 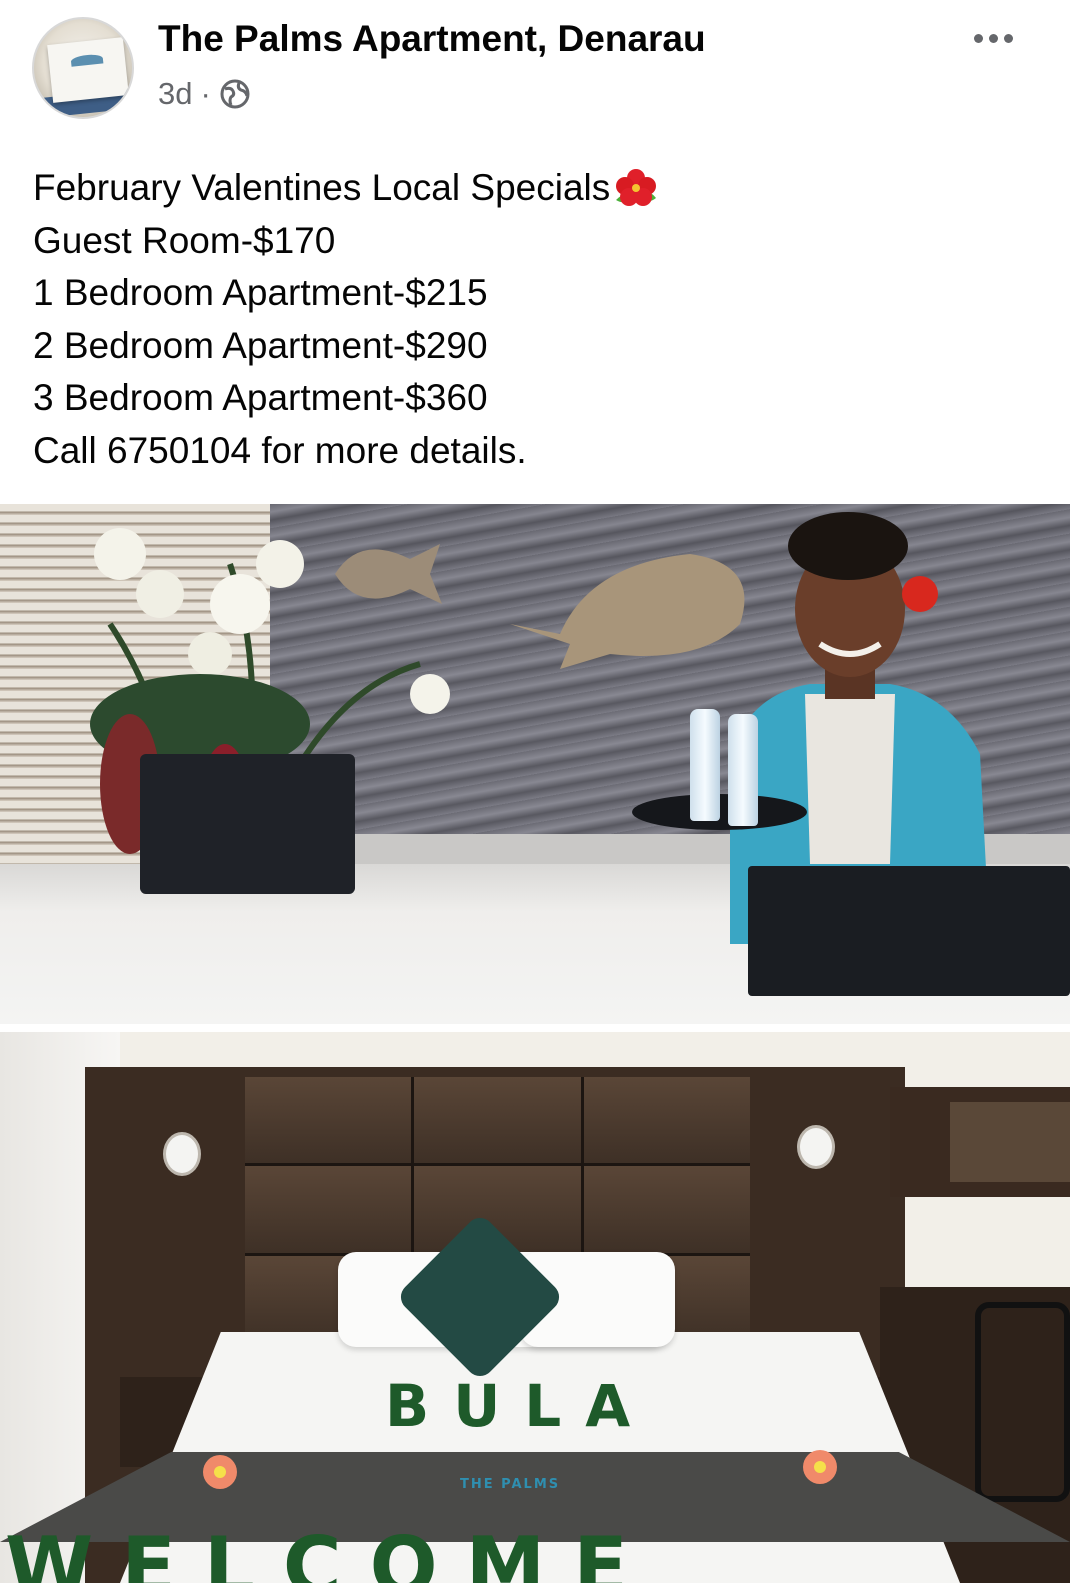 I want to click on post-text-line: 1 Bedroom Apartment-$215, so click(x=260, y=292).